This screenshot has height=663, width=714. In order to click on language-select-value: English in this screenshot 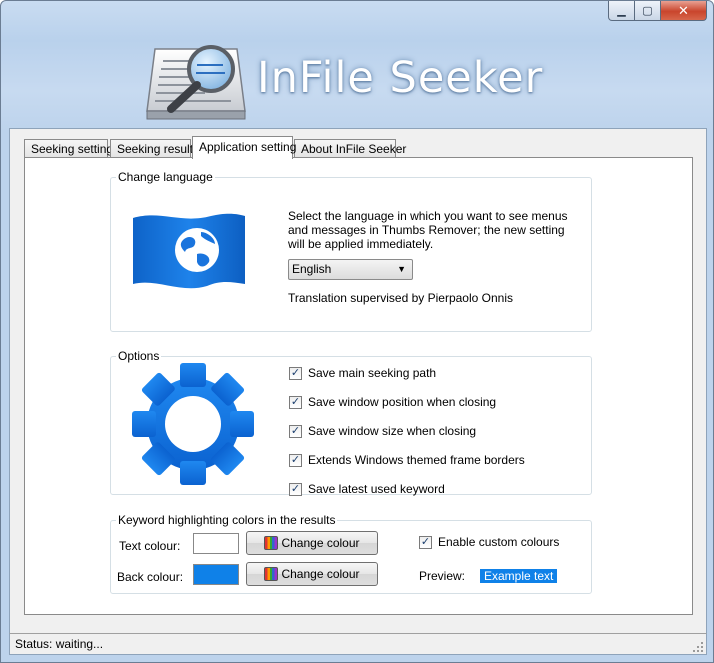, I will do `click(312, 269)`.